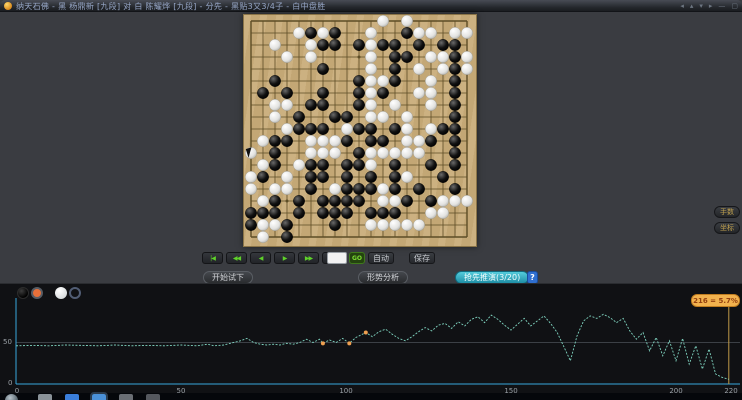 Image resolution: width=742 pixels, height=400 pixels. What do you see at coordinates (337, 258) in the screenshot?
I see `move-number-input` at bounding box center [337, 258].